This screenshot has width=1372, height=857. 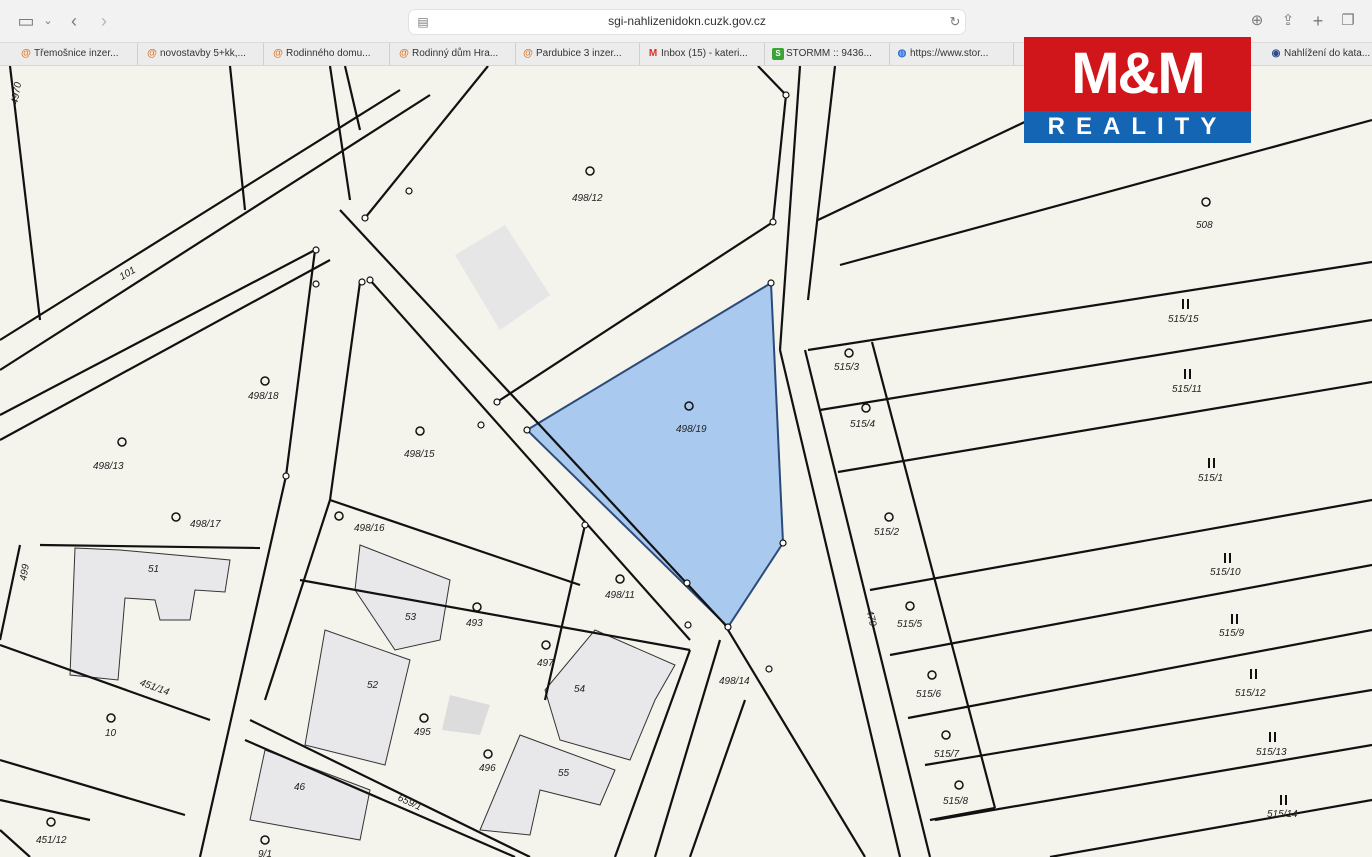 I want to click on parcel-label: 515/11, so click(x=1187, y=389).